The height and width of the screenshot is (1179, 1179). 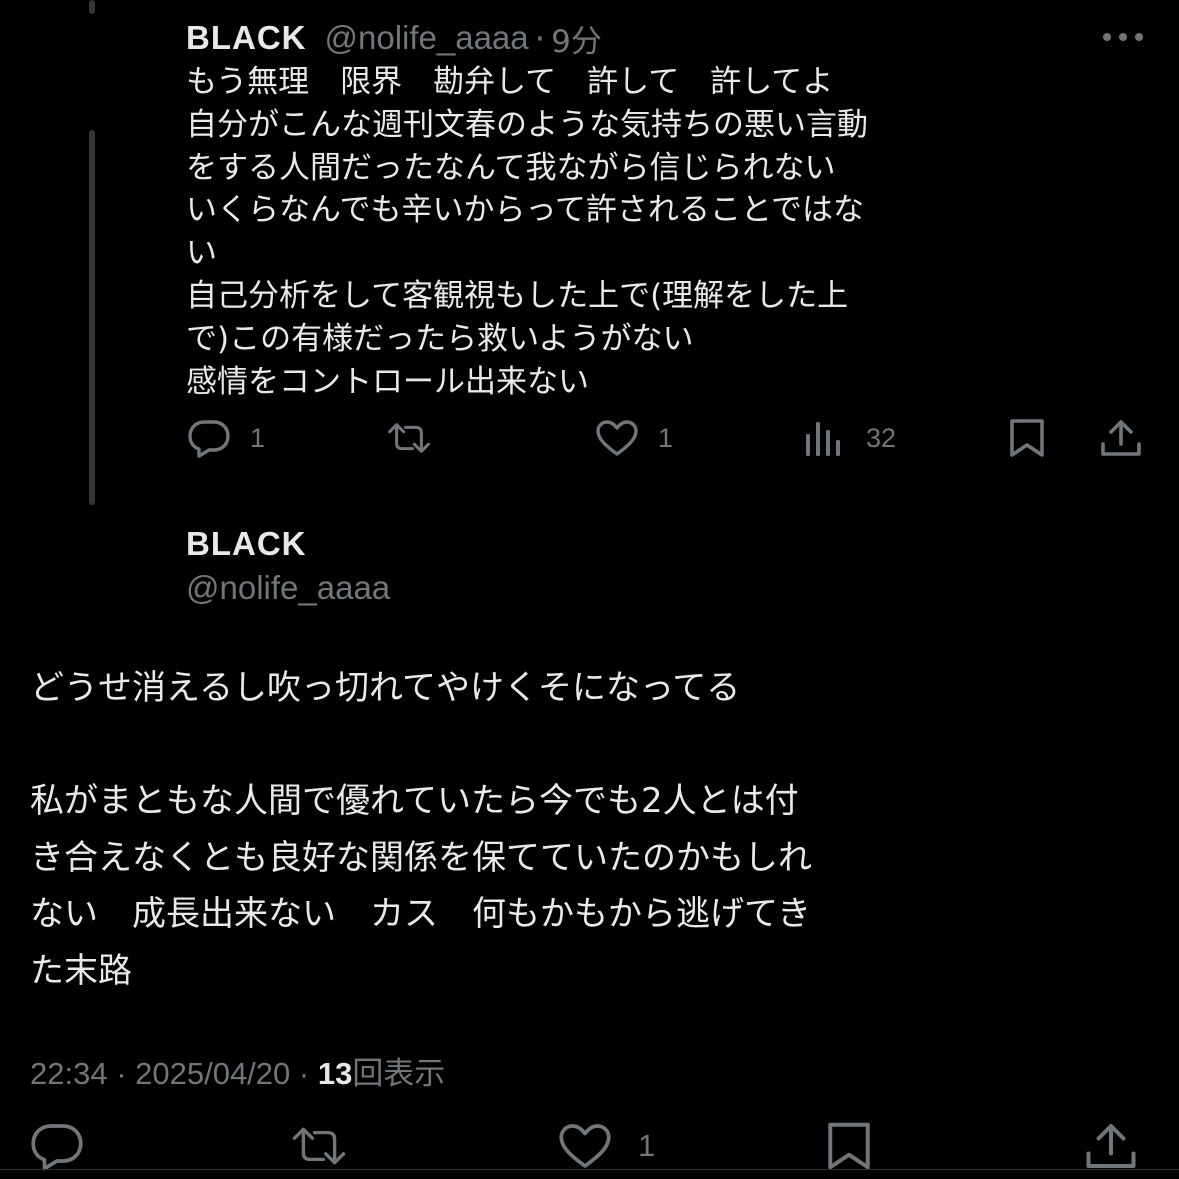 I want to click on reply-button: 1, so click(x=225, y=438).